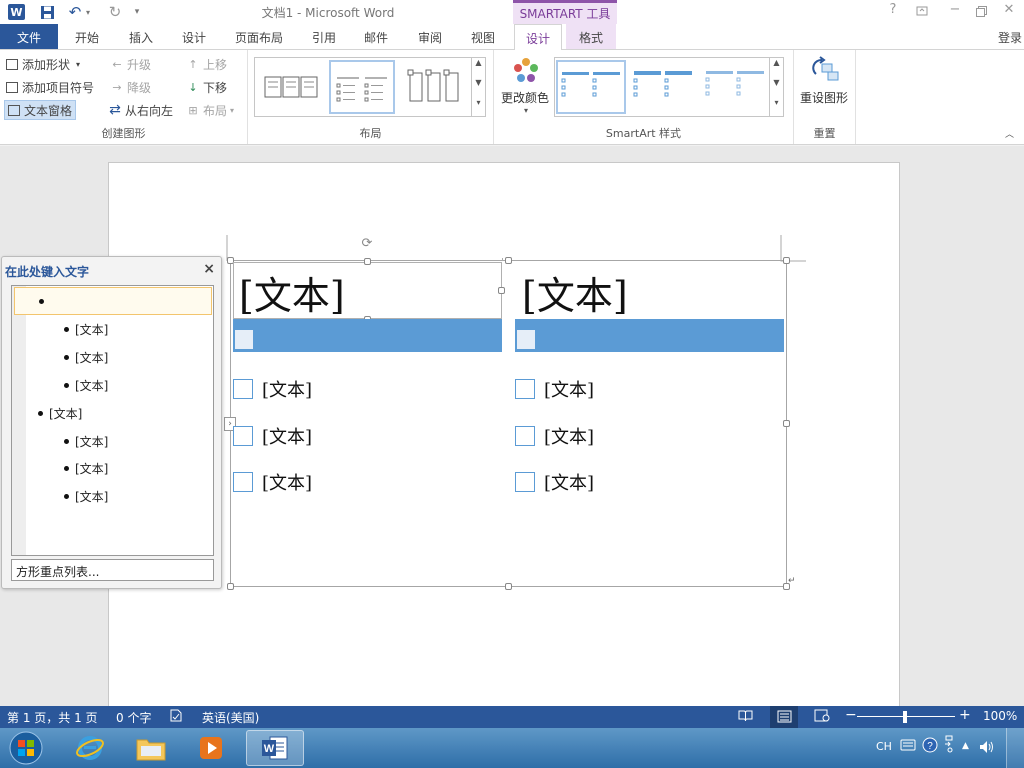 The width and height of the screenshot is (1024, 768). Describe the element at coordinates (206, 87) in the screenshot. I see `move-down-button: ↓ 下移` at that location.